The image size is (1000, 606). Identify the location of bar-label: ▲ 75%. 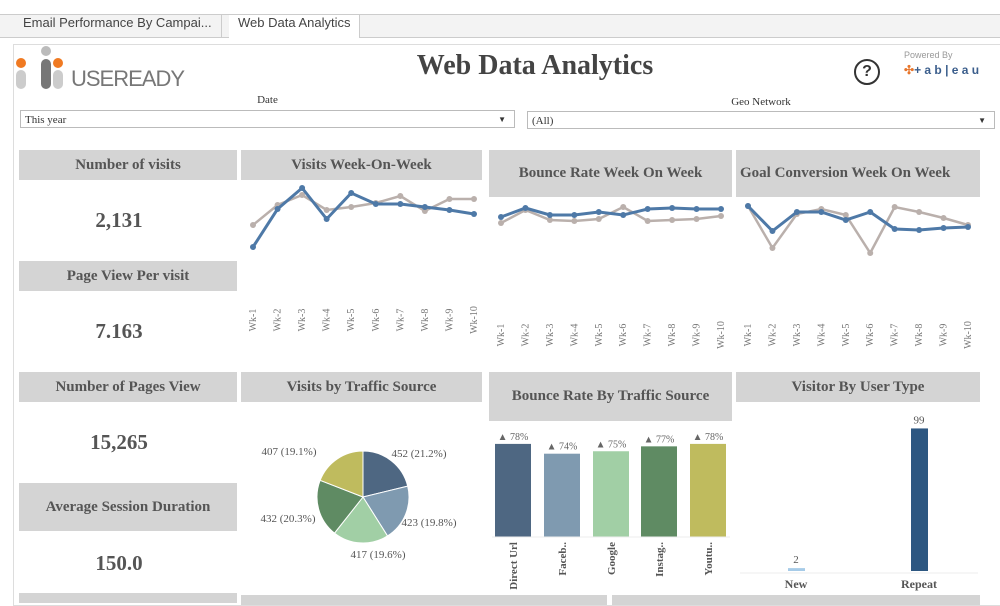
(611, 444).